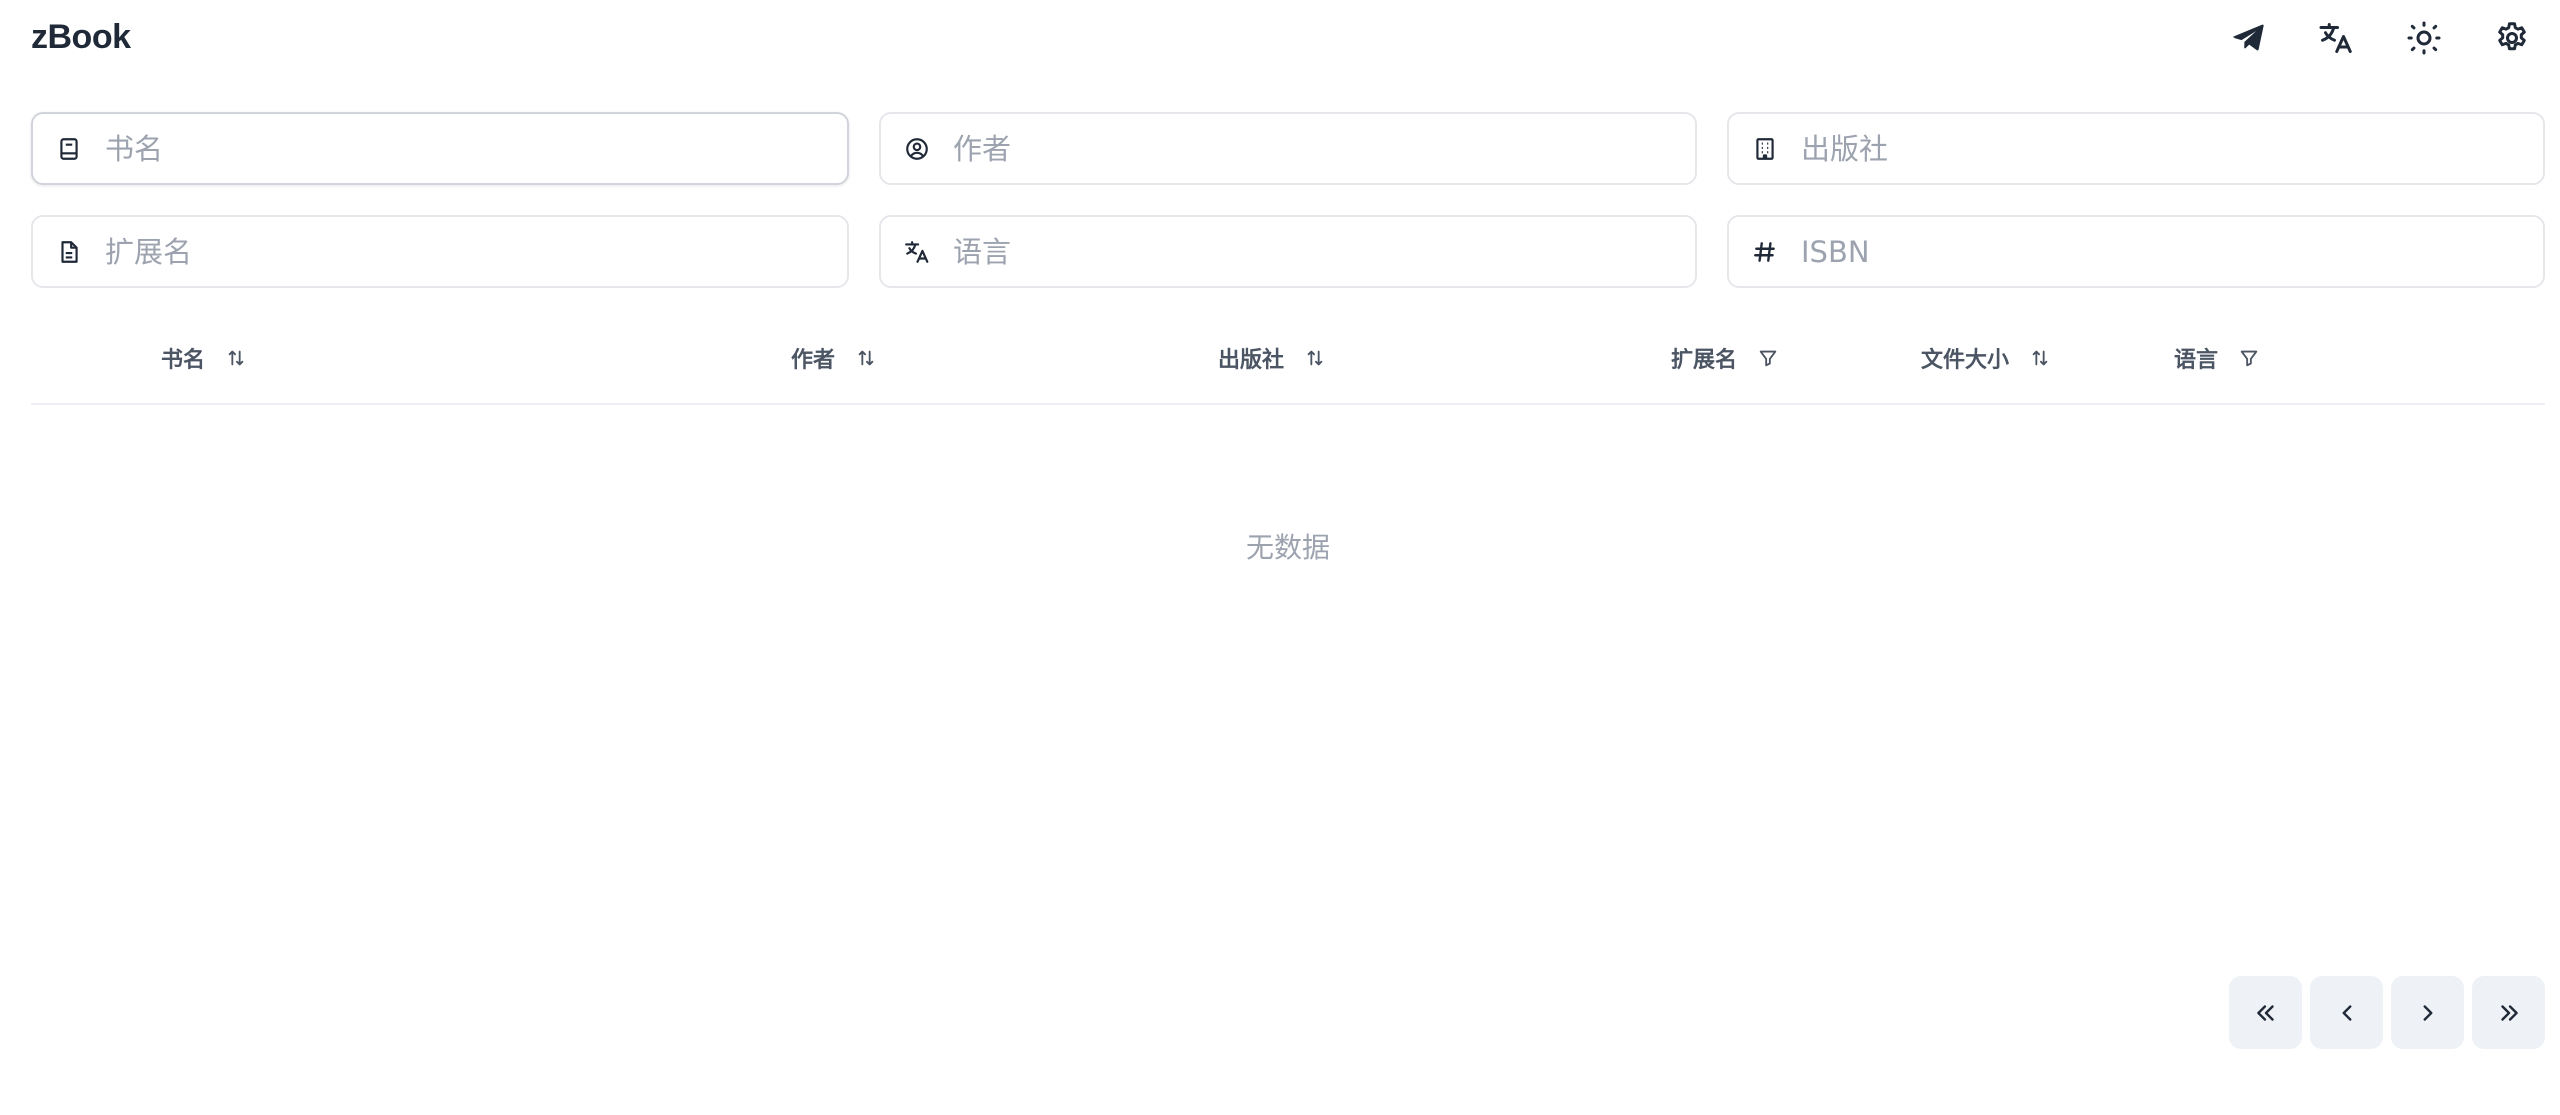 The width and height of the screenshot is (2560, 1115). Describe the element at coordinates (1765, 148) in the screenshot. I see `building-icon` at that location.